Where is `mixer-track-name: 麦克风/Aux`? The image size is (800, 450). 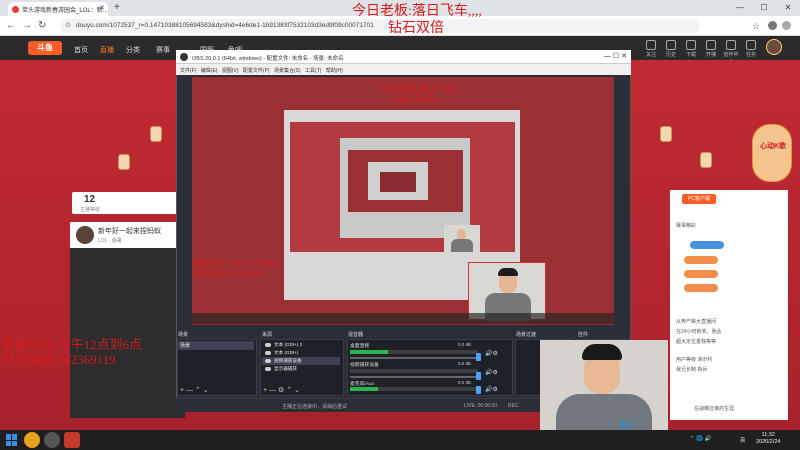
mixer-track-name: 麦克风/Aux is located at coordinates (362, 384).